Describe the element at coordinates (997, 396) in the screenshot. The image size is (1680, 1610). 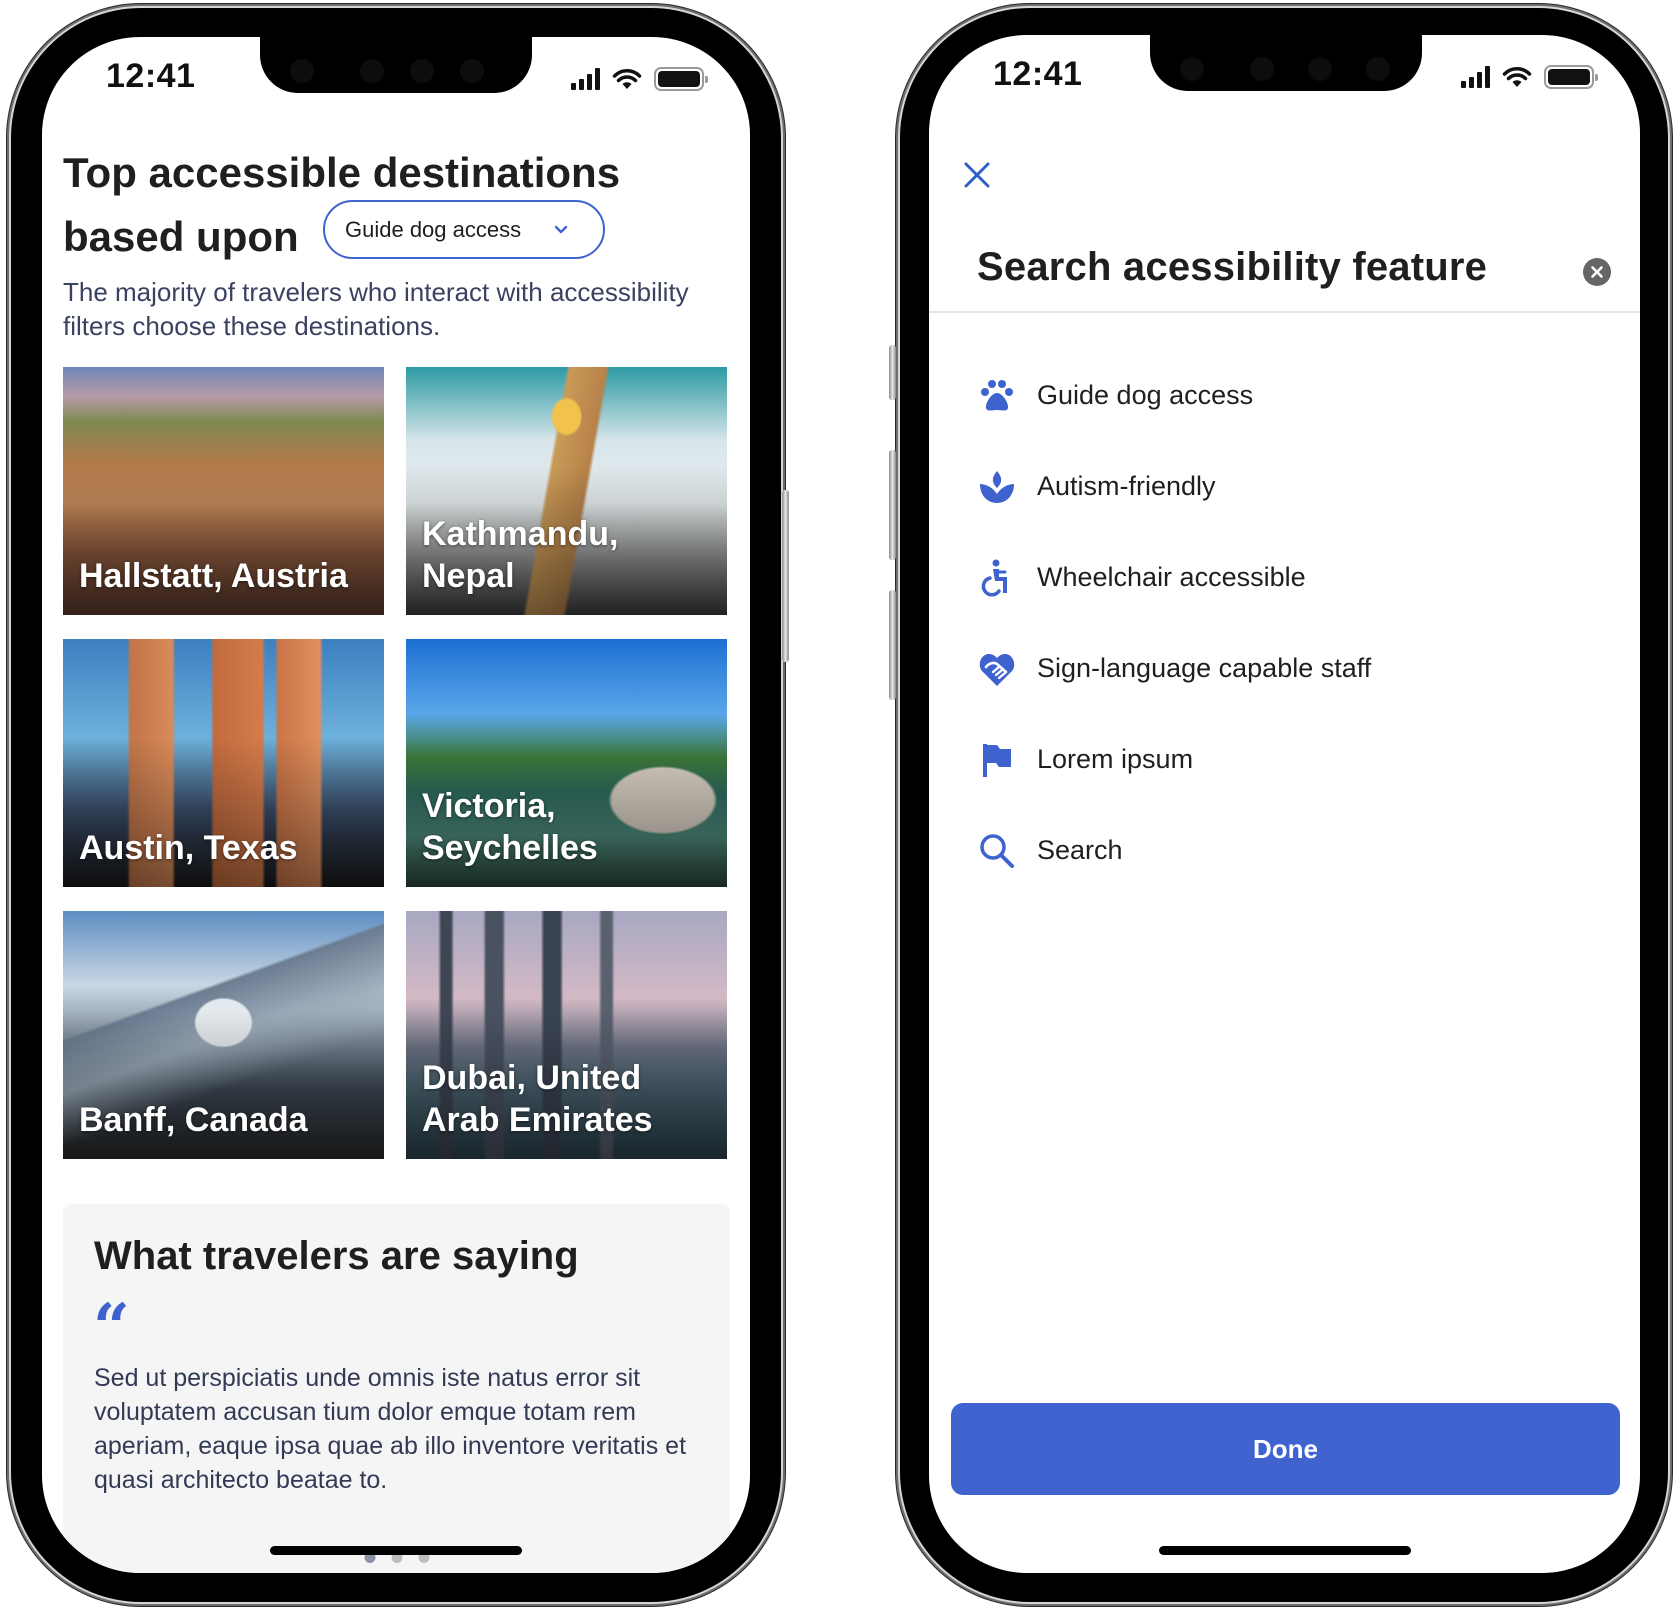
I see `paw-icon` at that location.